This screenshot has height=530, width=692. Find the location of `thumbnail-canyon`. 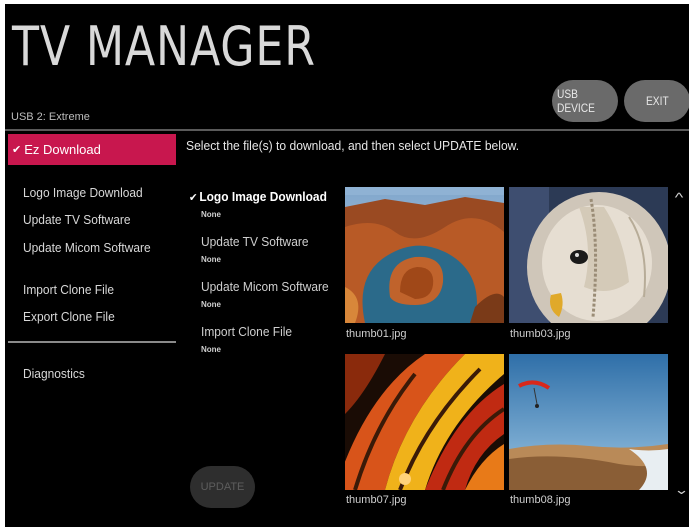

thumbnail-canyon is located at coordinates (424, 255).